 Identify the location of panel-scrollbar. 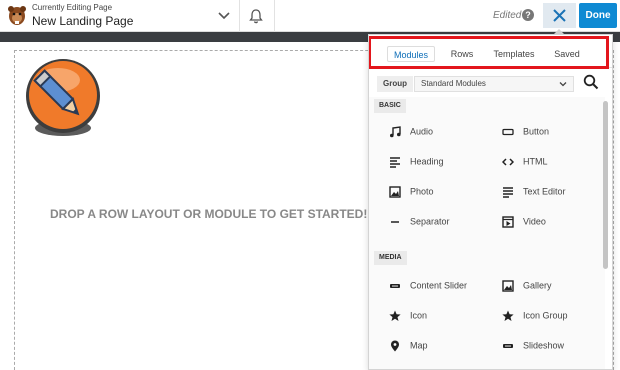
(605, 185).